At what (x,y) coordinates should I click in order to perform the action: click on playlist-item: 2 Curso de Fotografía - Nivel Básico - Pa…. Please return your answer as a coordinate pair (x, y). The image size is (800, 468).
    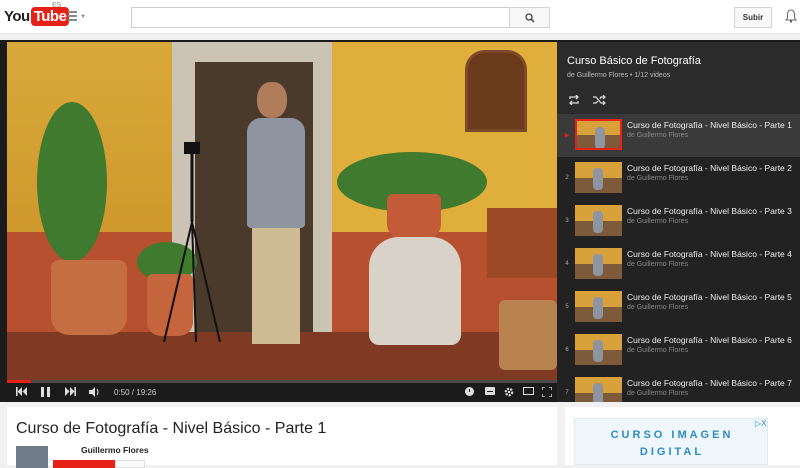
    Looking at the image, I should click on (678, 178).